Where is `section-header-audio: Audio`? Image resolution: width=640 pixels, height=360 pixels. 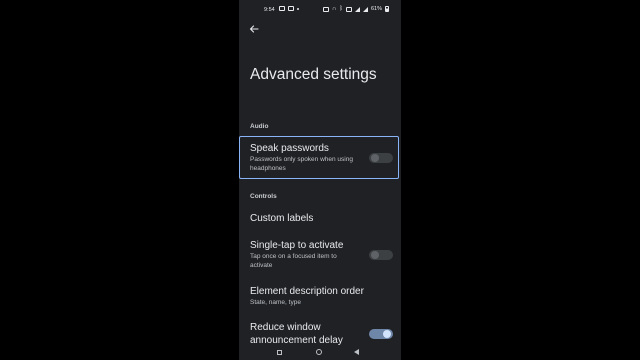
section-header-audio: Audio is located at coordinates (259, 126).